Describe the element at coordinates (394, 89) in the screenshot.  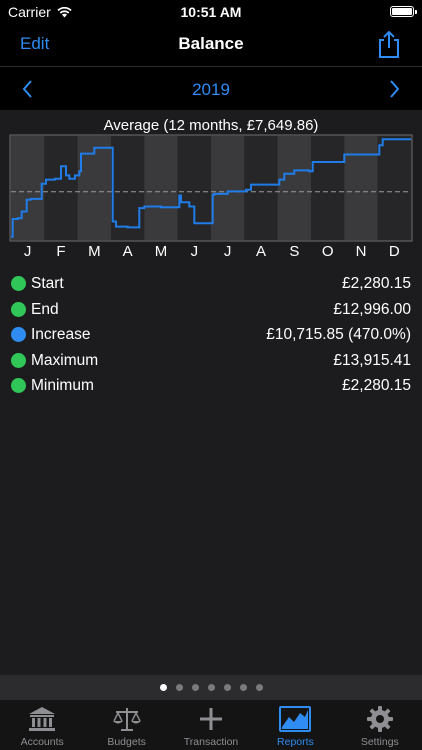
I see `chevron-right-icon` at that location.